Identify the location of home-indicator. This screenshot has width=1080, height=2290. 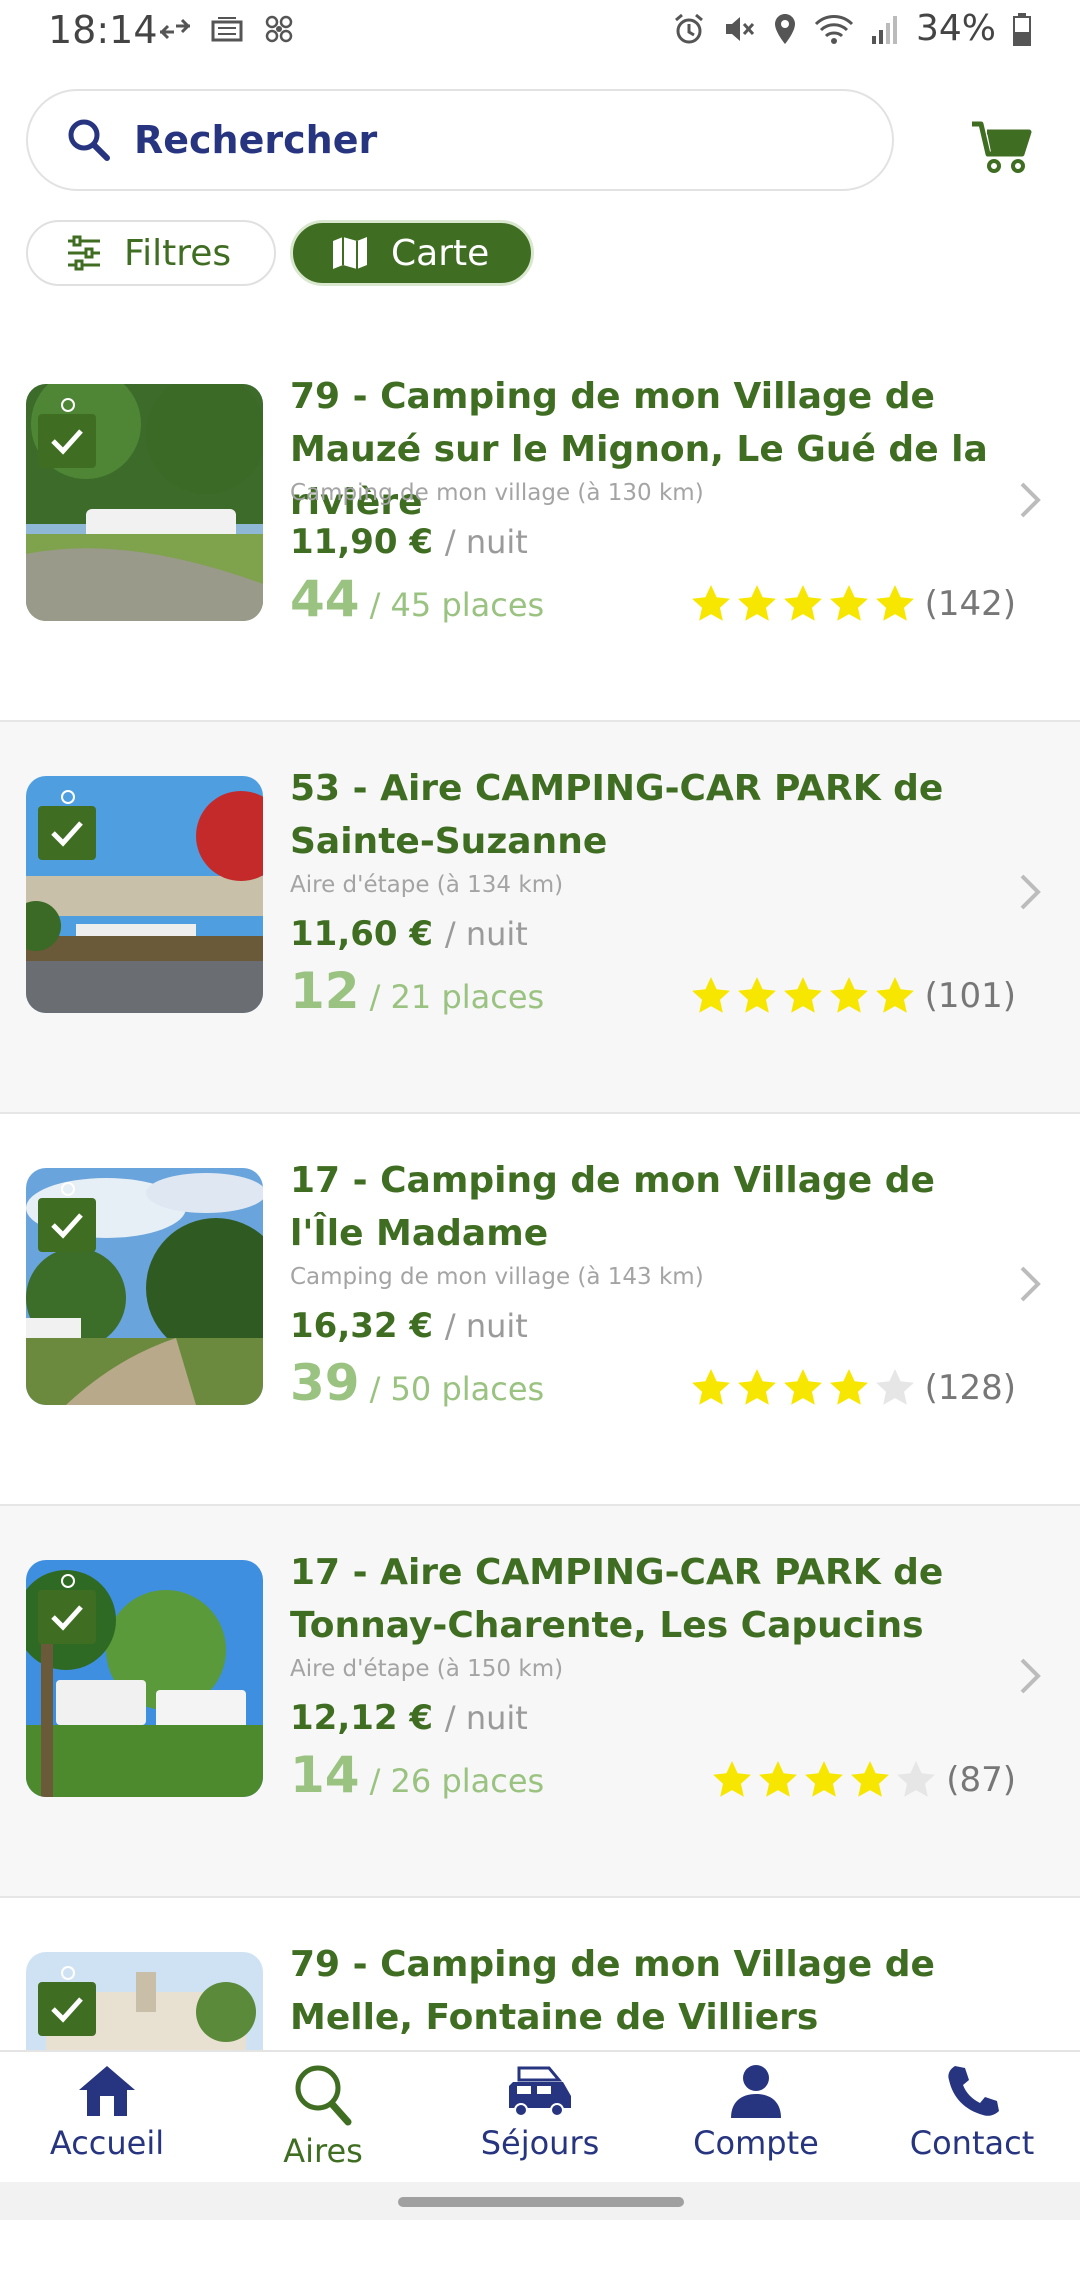
(541, 2202).